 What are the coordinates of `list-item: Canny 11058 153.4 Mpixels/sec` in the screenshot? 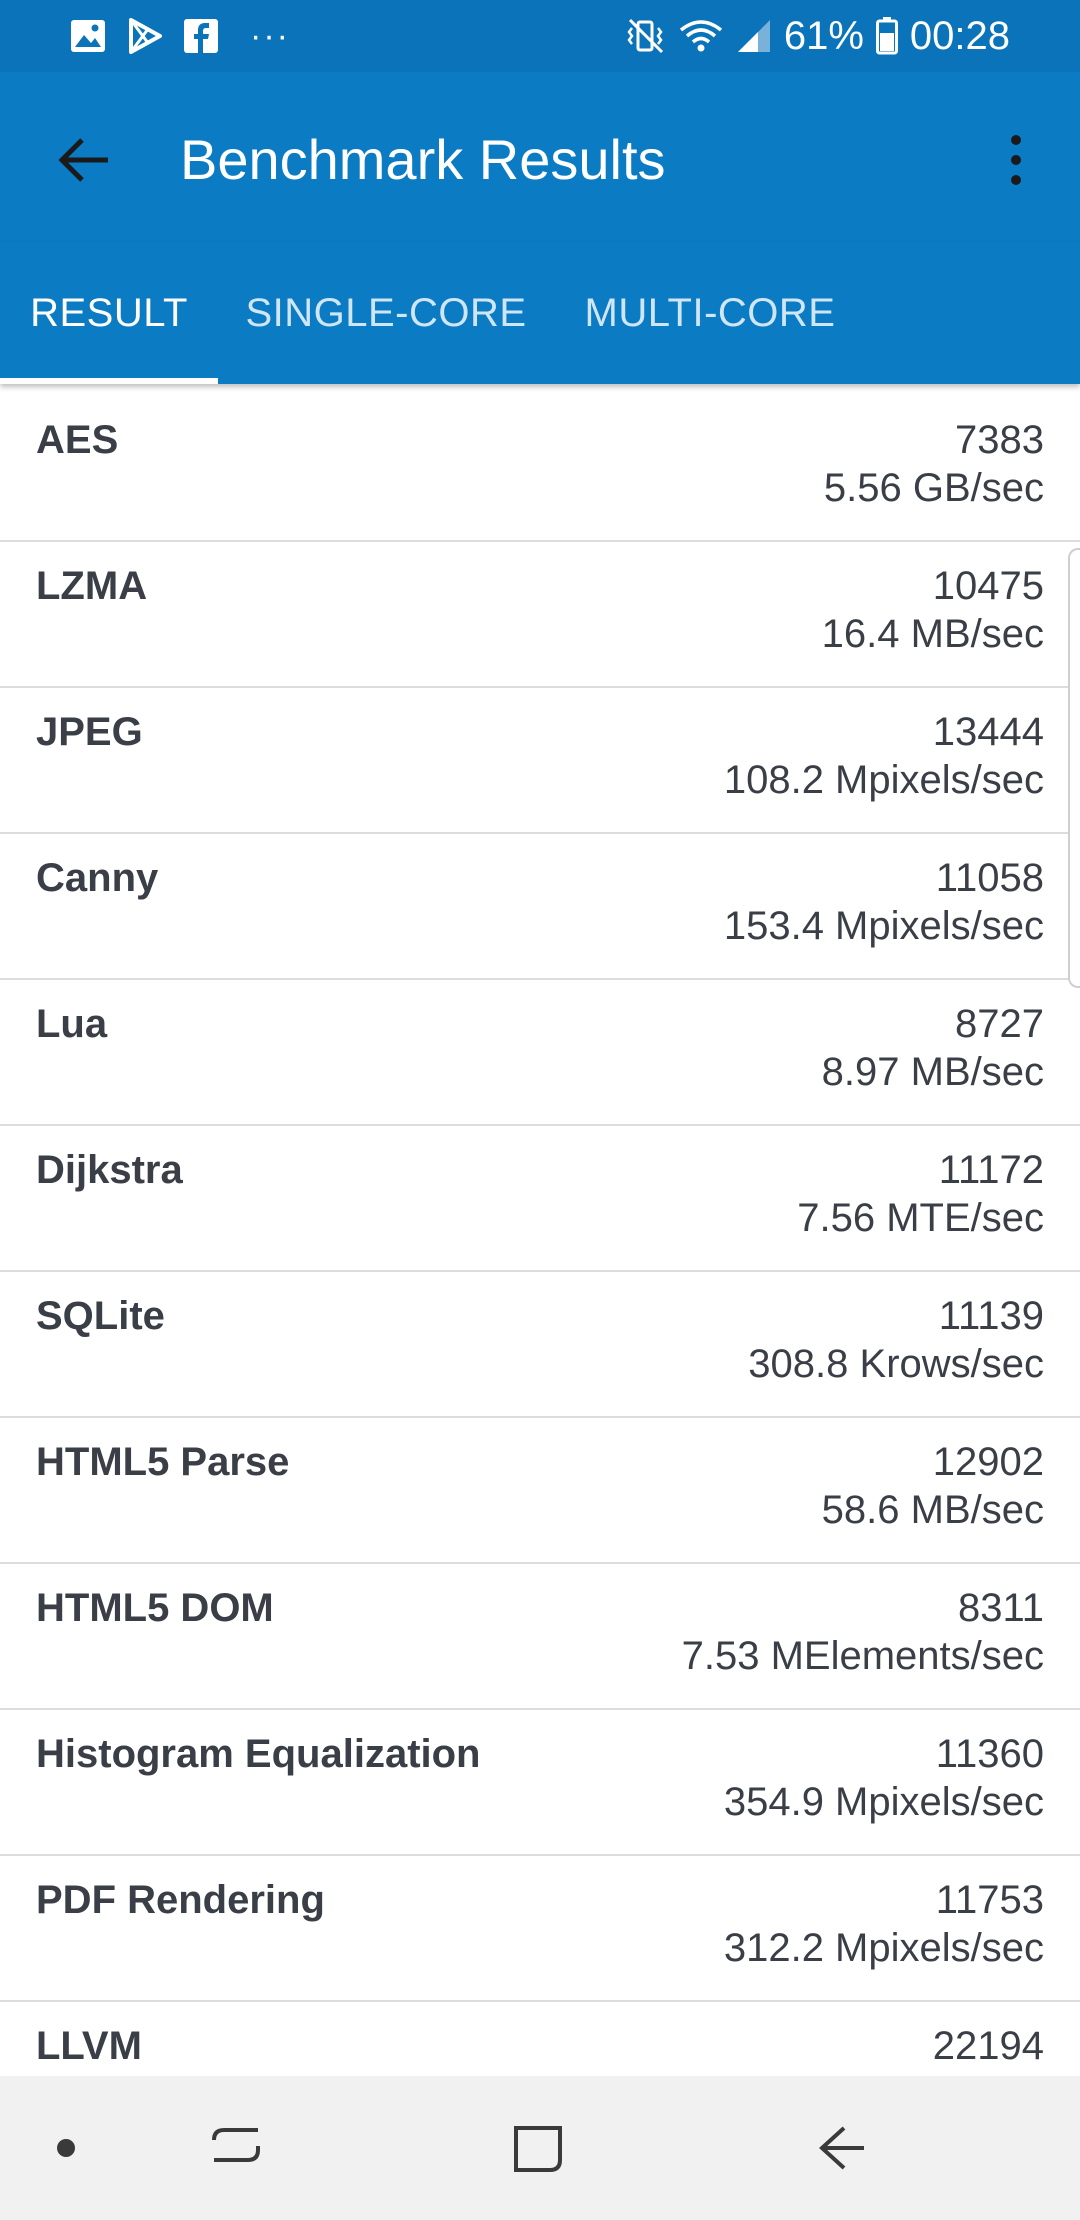 It's located at (540, 907).